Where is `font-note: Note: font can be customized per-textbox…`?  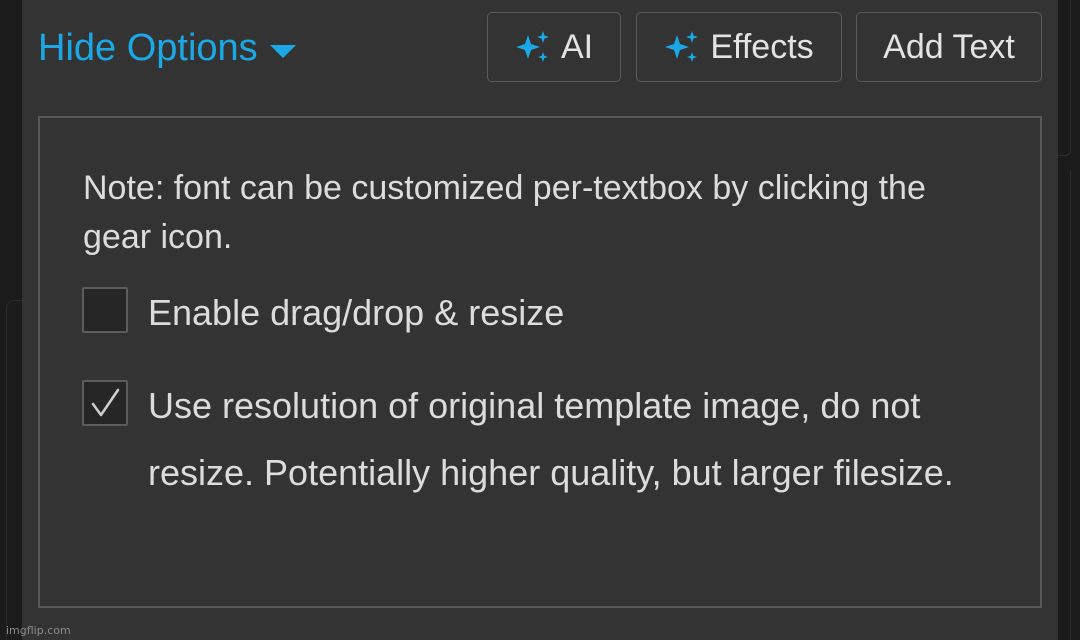 font-note: Note: font can be customized per-textbox… is located at coordinates (504, 212).